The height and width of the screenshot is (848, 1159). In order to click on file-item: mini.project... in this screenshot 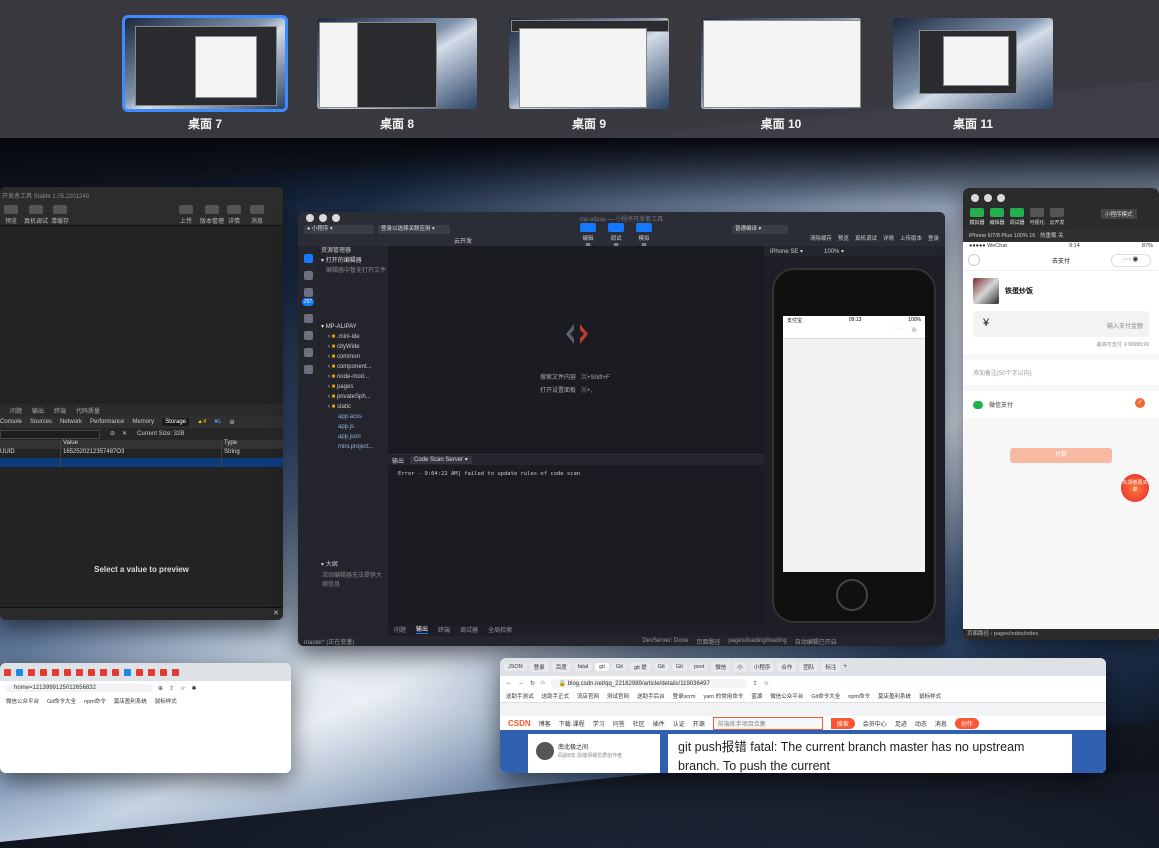, I will do `click(353, 447)`.